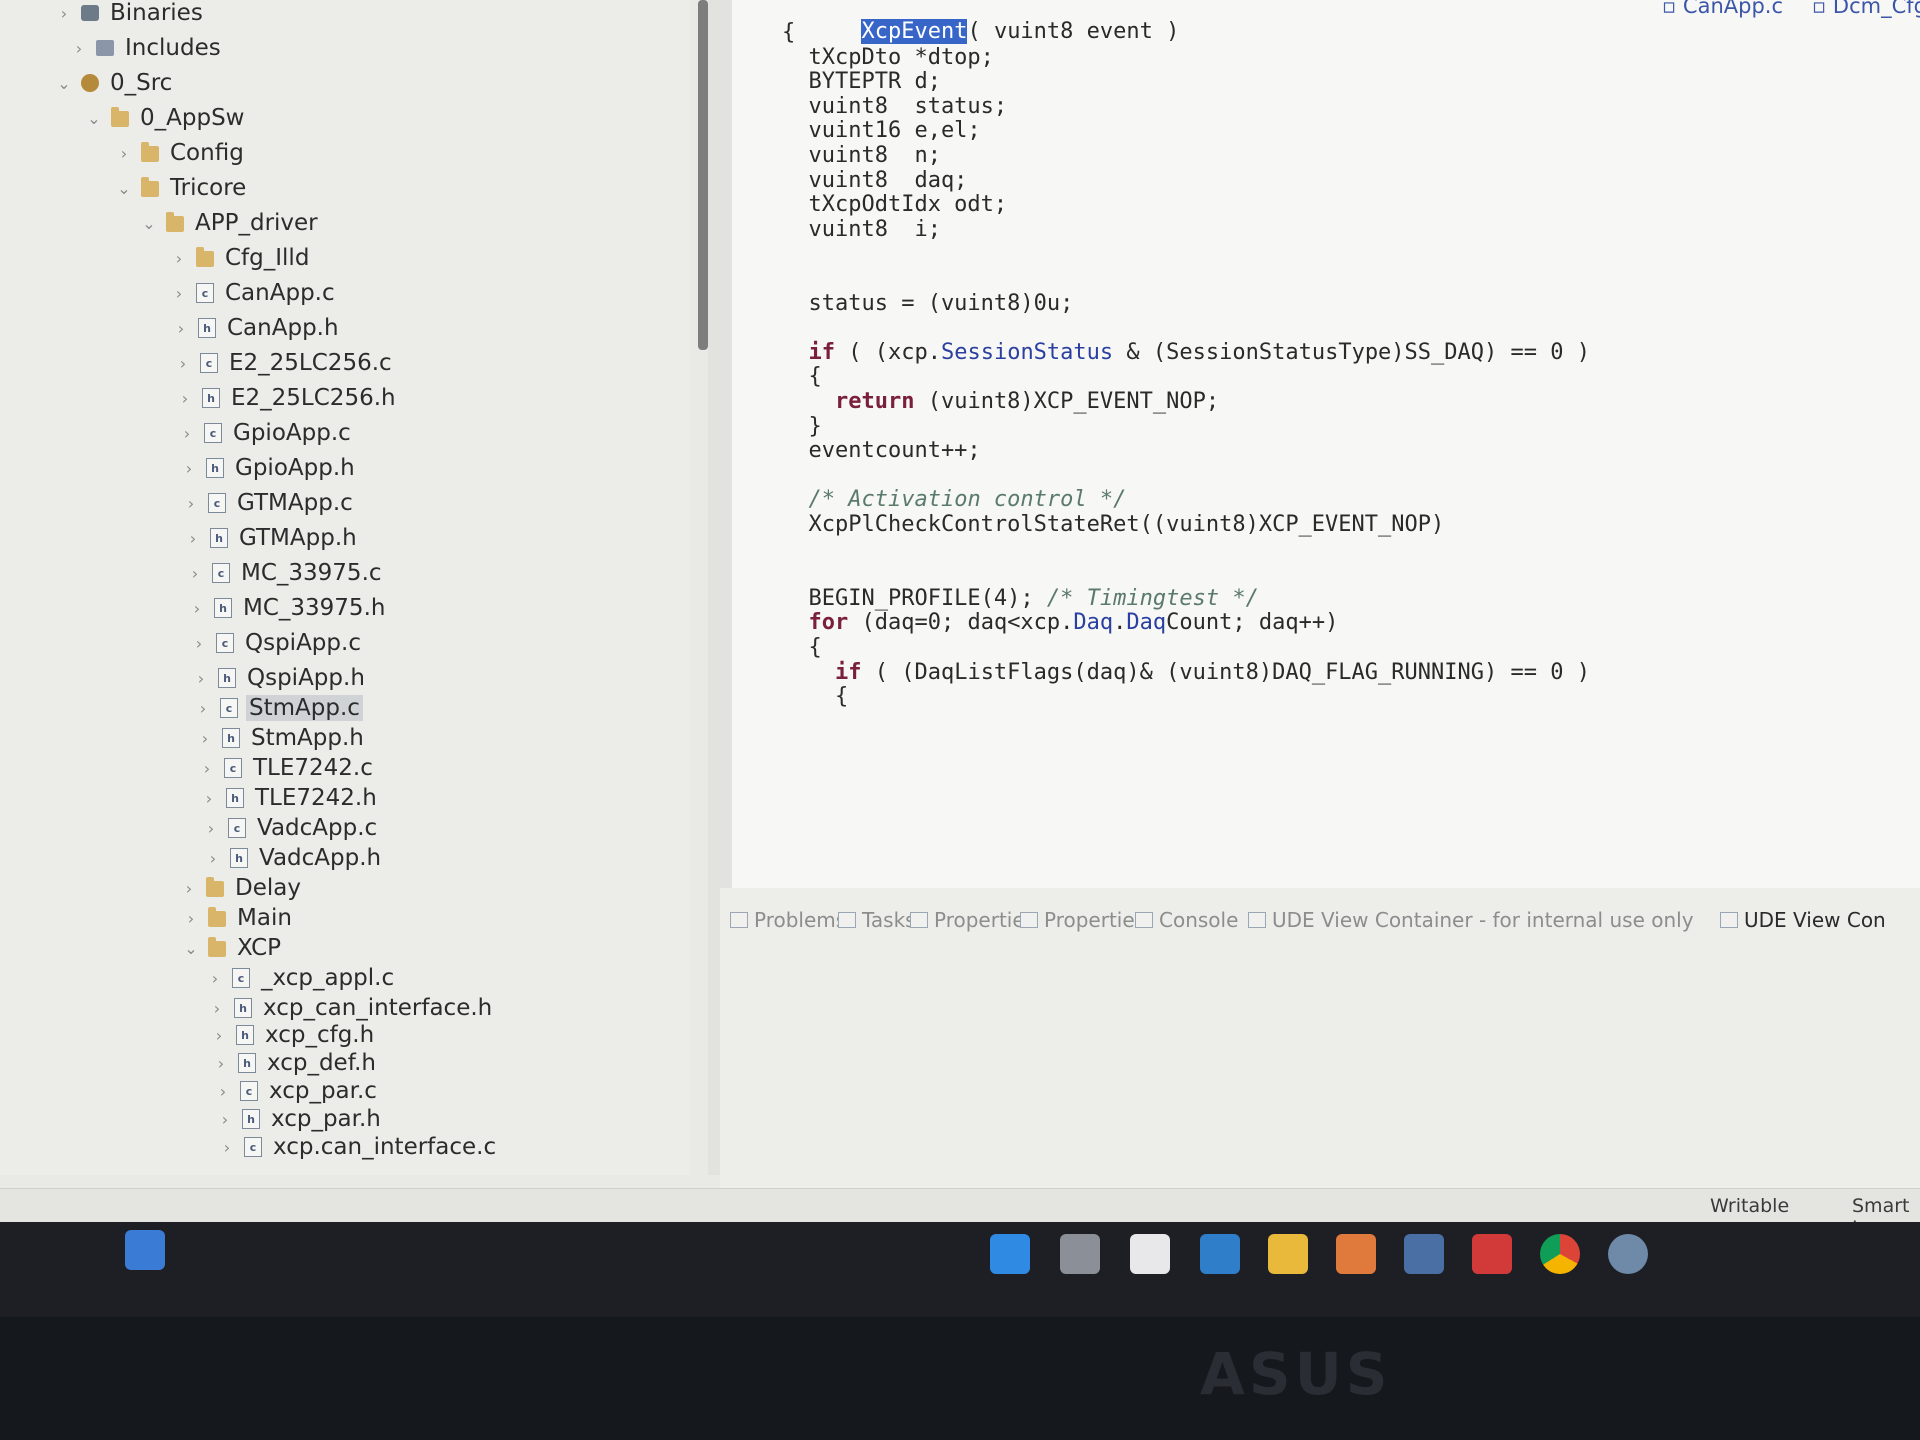 Image resolution: width=1920 pixels, height=1440 pixels. Describe the element at coordinates (266, 433) in the screenshot. I see `tree-item: › c GpioApp.c` at that location.